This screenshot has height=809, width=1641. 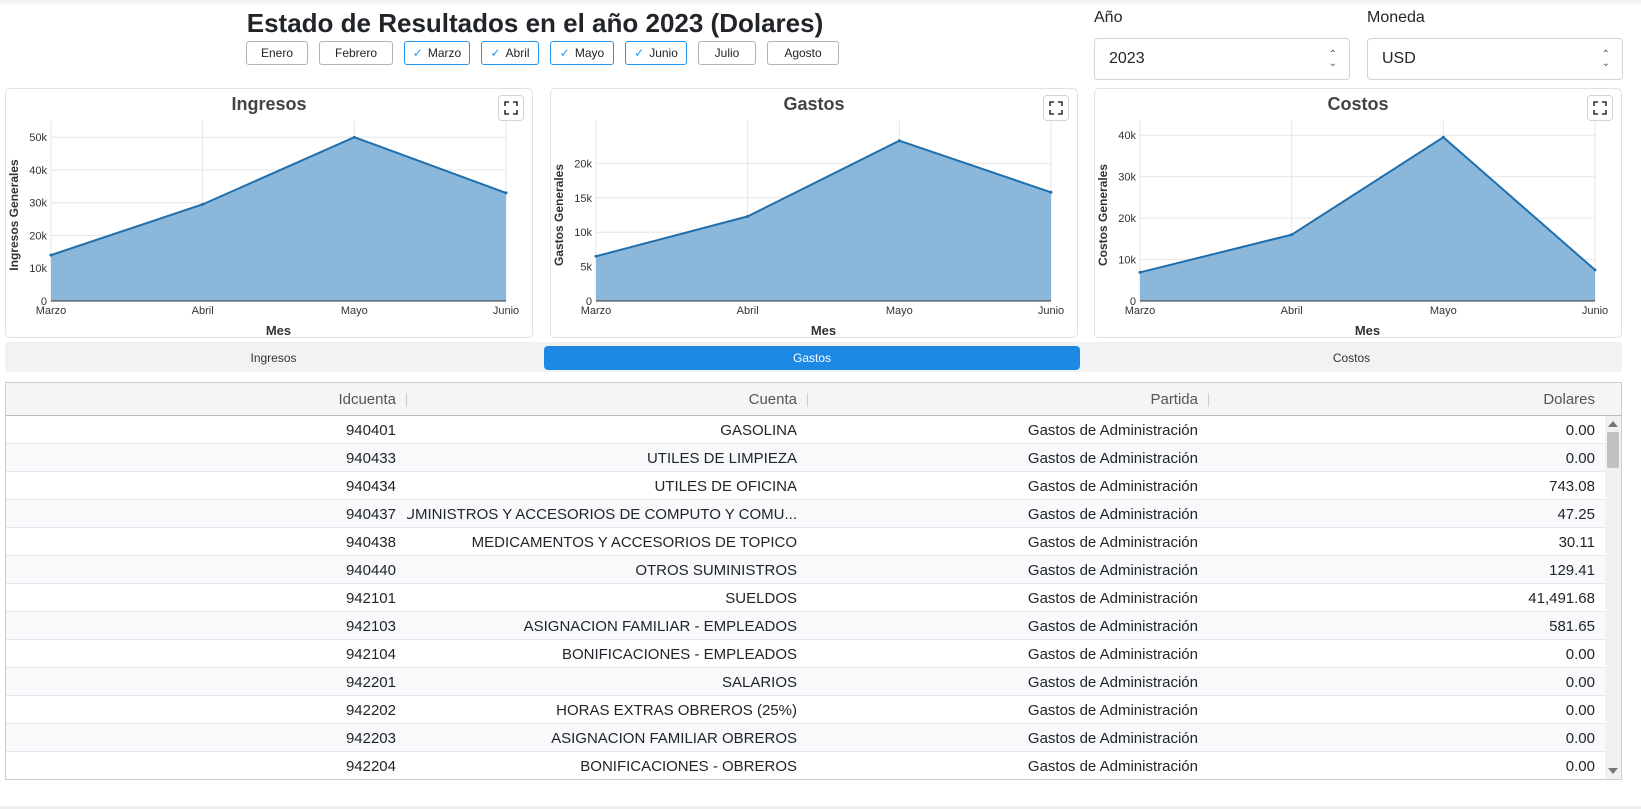 I want to click on cell-idcuenta: 942201, so click(x=370, y=682).